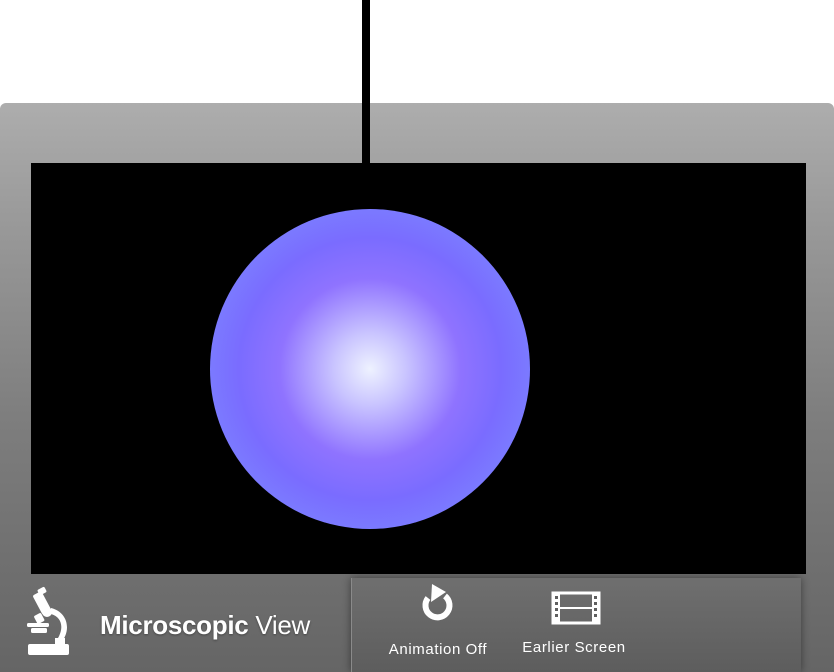 This screenshot has width=834, height=672. I want to click on earlier-screen-button: Earlier Screen, so click(574, 625).